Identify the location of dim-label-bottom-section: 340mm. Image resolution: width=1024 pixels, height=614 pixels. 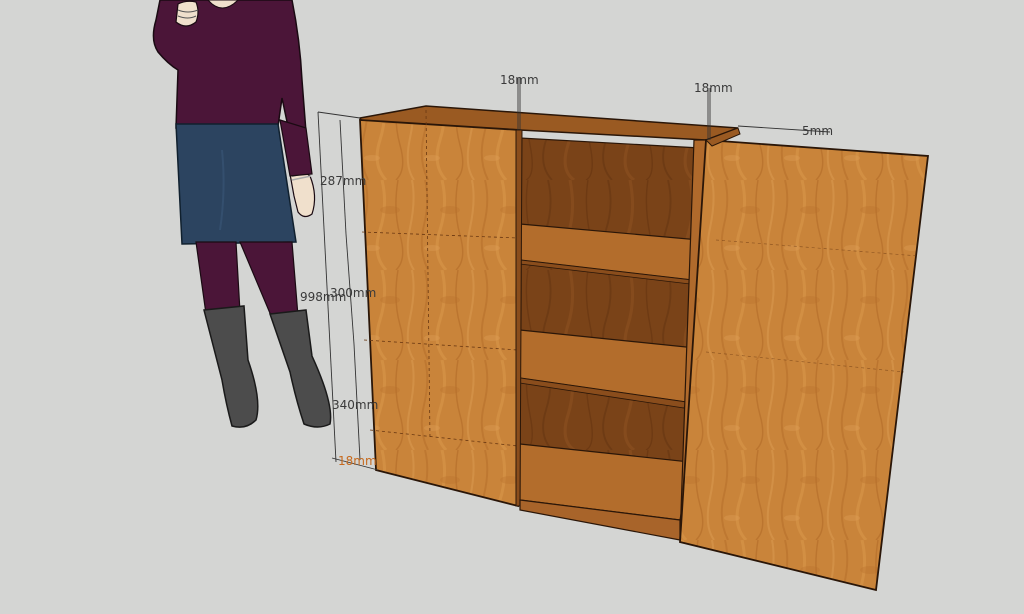
(355, 405).